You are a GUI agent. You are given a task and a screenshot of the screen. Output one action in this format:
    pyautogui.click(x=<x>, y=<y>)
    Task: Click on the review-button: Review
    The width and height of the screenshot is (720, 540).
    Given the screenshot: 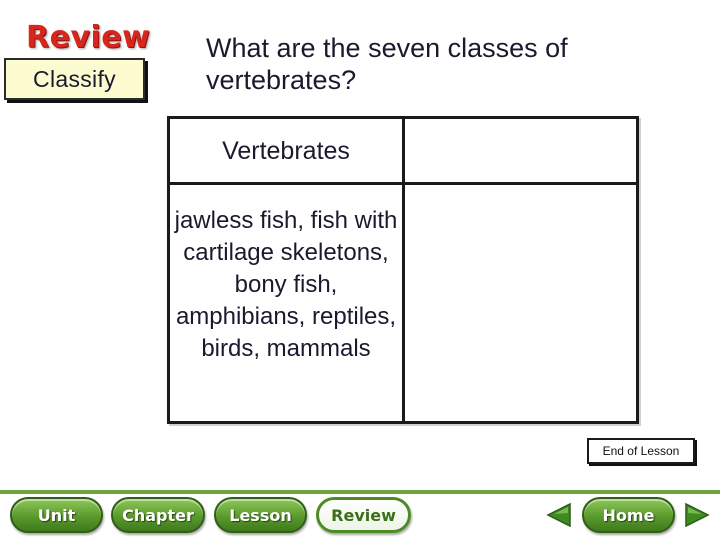 What is the action you would take?
    pyautogui.click(x=363, y=515)
    